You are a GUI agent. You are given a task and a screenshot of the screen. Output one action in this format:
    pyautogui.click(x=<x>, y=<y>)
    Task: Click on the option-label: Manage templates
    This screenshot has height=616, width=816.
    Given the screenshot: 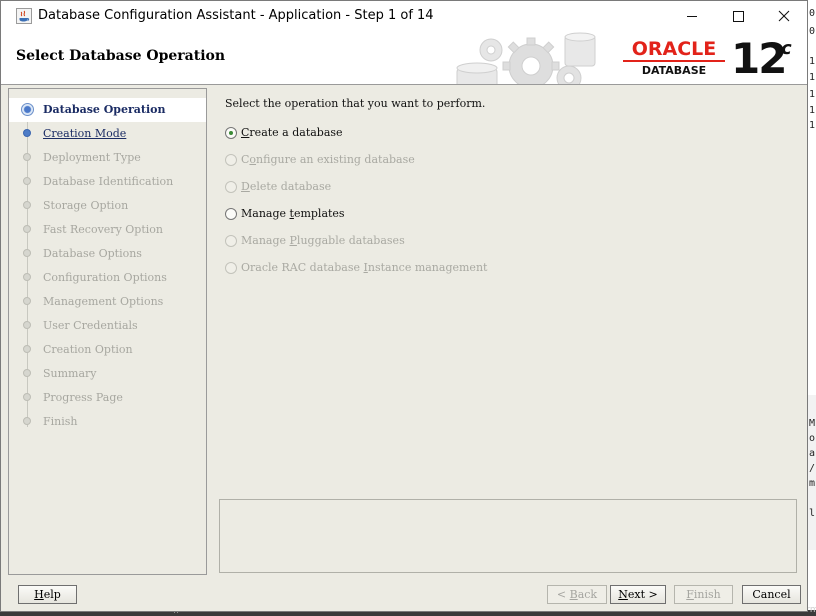 What is the action you would take?
    pyautogui.click(x=293, y=213)
    